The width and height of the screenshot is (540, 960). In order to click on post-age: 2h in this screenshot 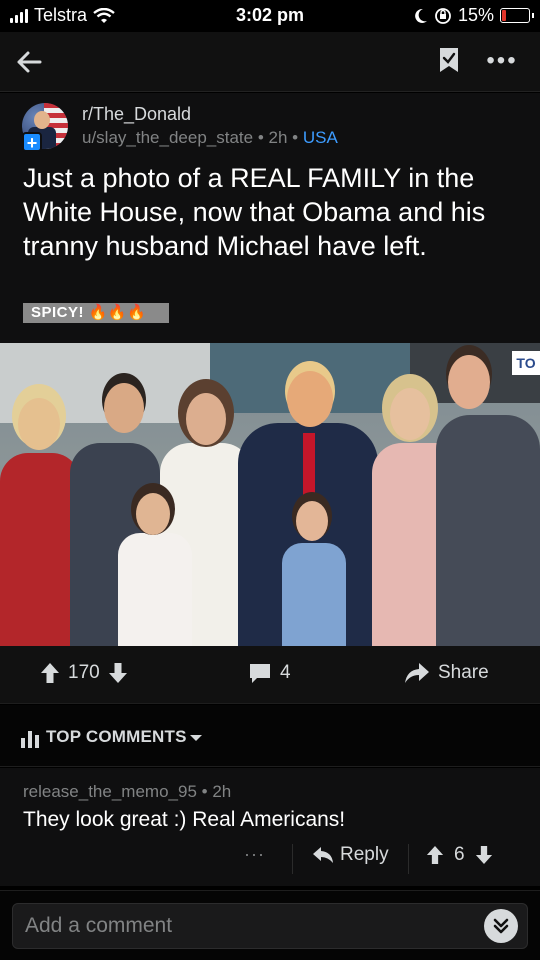, I will do `click(278, 137)`.